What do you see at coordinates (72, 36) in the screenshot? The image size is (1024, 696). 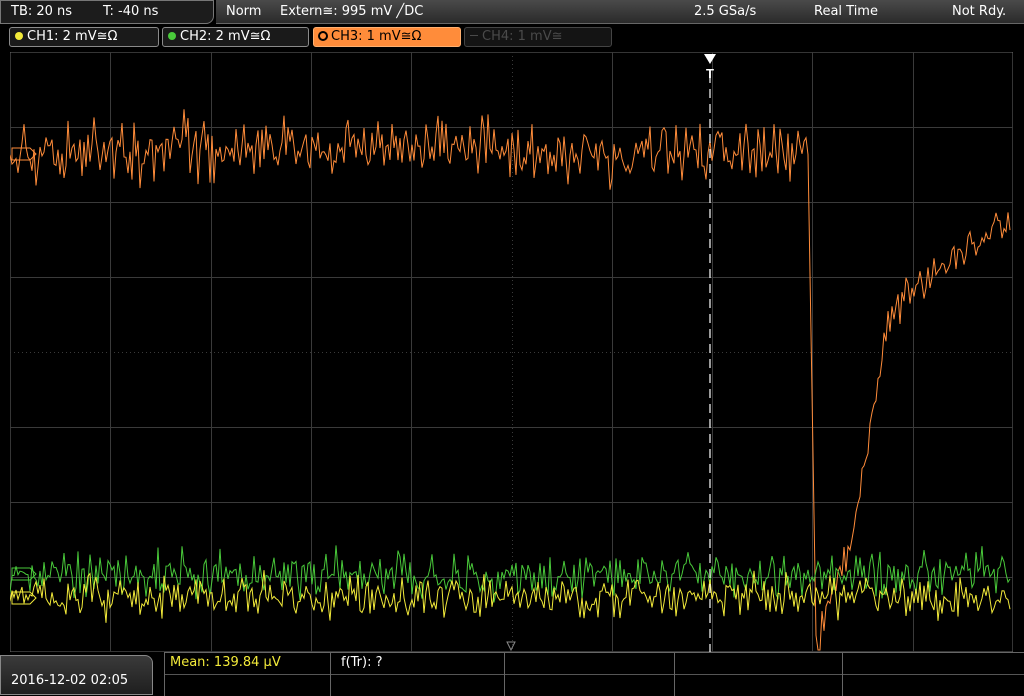 I see `ch1-label: CH1: 2 mV≅Ω` at bounding box center [72, 36].